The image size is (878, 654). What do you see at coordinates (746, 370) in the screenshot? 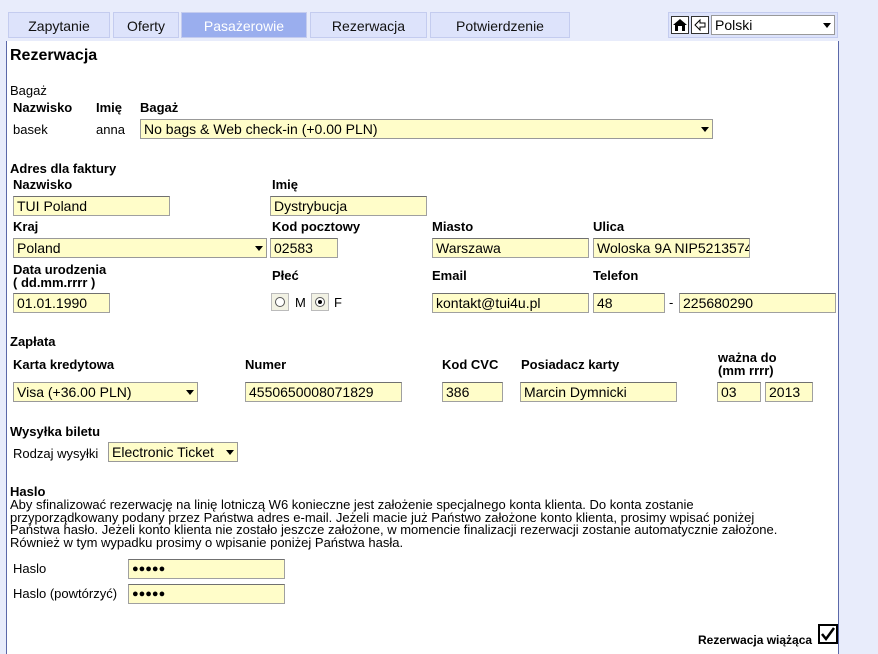
I see `payment-valid-format: (mm rrrr)` at bounding box center [746, 370].